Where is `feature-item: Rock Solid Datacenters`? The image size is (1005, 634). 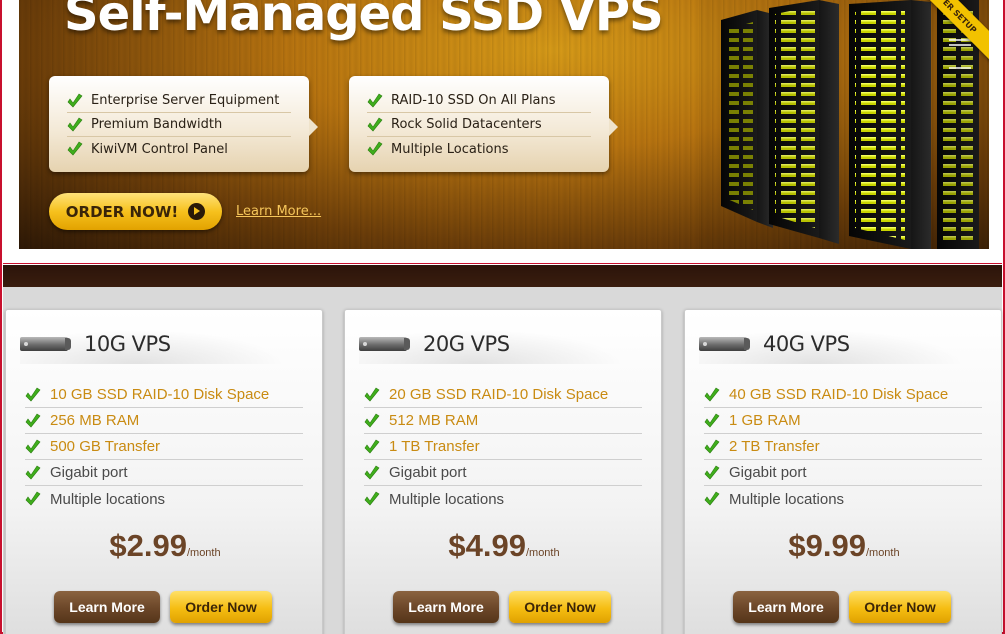 feature-item: Rock Solid Datacenters is located at coordinates (479, 125).